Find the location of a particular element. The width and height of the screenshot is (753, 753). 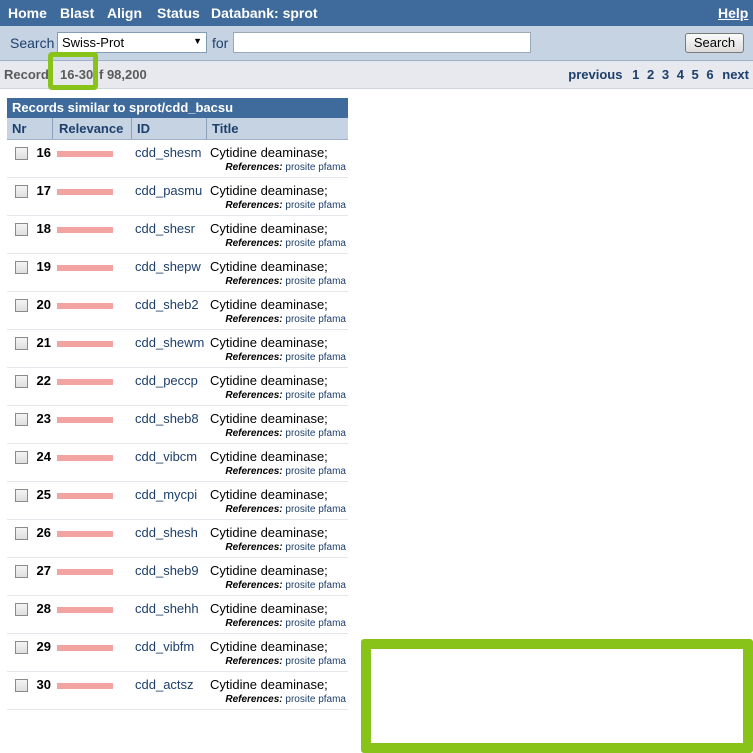

row-id-link: cdd_shewm is located at coordinates (169, 342).